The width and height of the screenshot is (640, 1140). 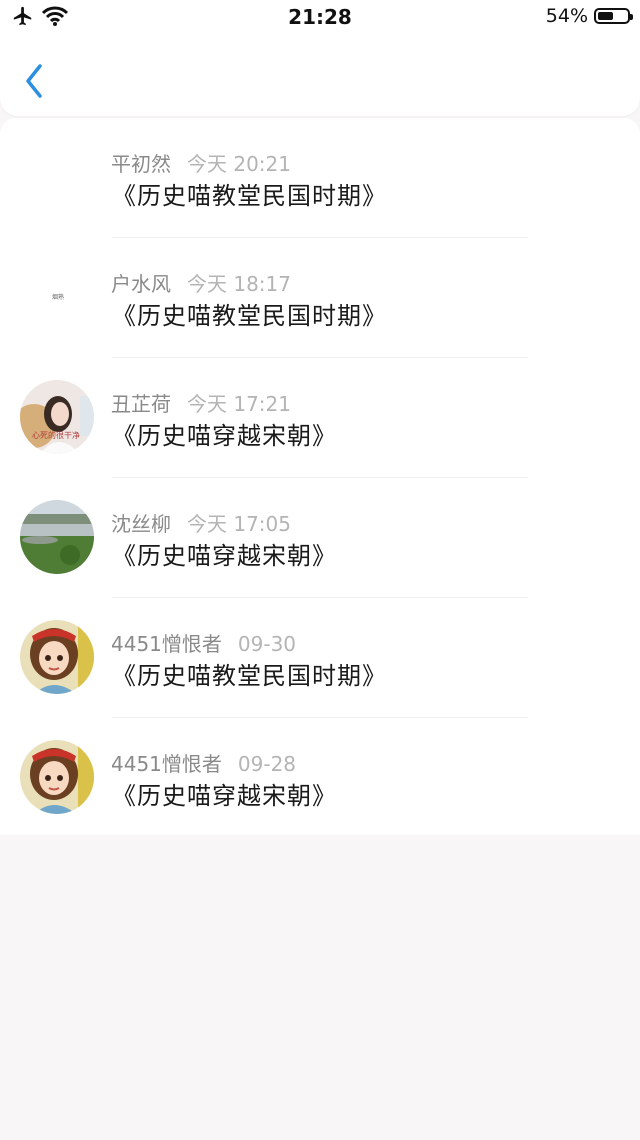 What do you see at coordinates (141, 404) in the screenshot?
I see `username: 丑芷荷` at bounding box center [141, 404].